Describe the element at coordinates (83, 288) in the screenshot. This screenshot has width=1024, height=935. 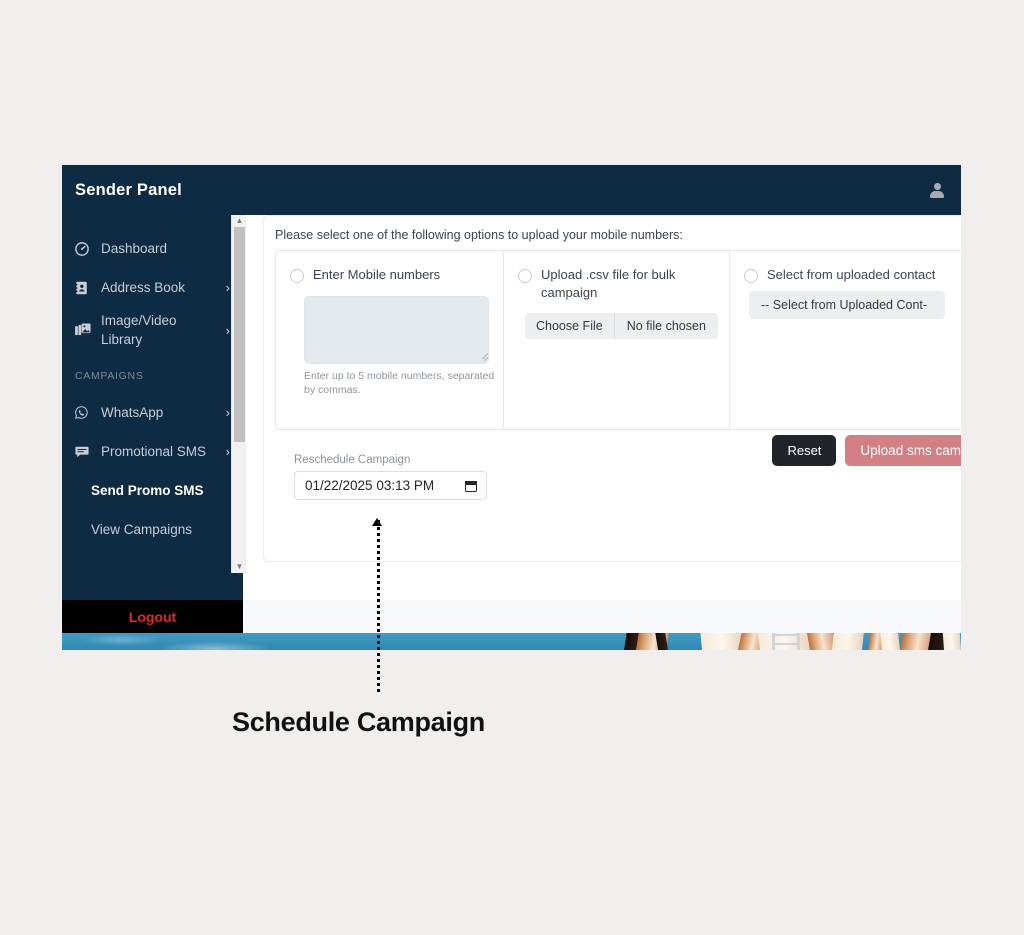
I see `address-book-icon` at that location.